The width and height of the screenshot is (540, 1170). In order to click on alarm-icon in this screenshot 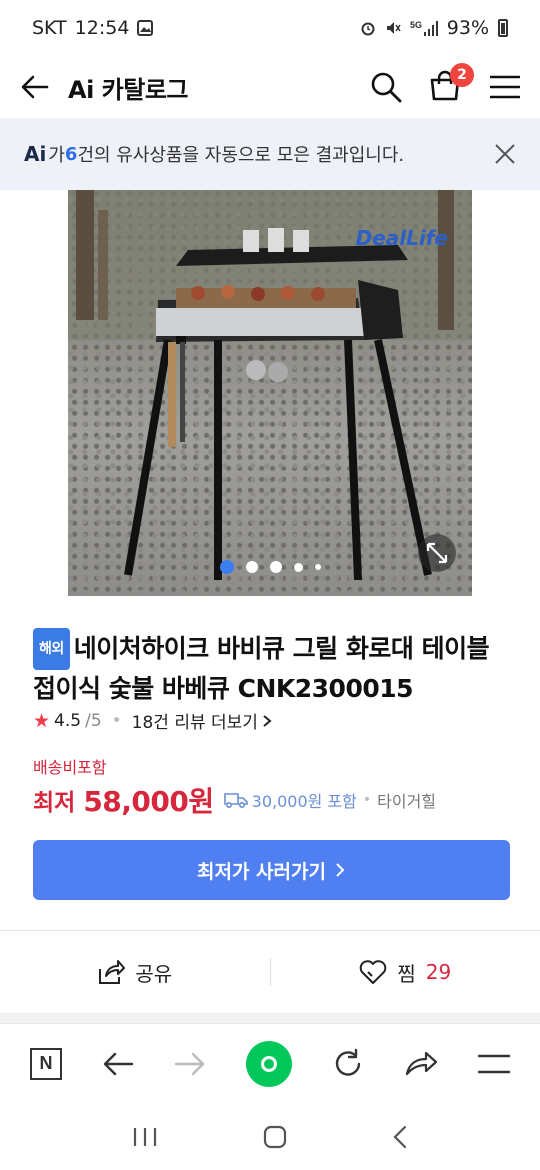, I will do `click(368, 29)`.